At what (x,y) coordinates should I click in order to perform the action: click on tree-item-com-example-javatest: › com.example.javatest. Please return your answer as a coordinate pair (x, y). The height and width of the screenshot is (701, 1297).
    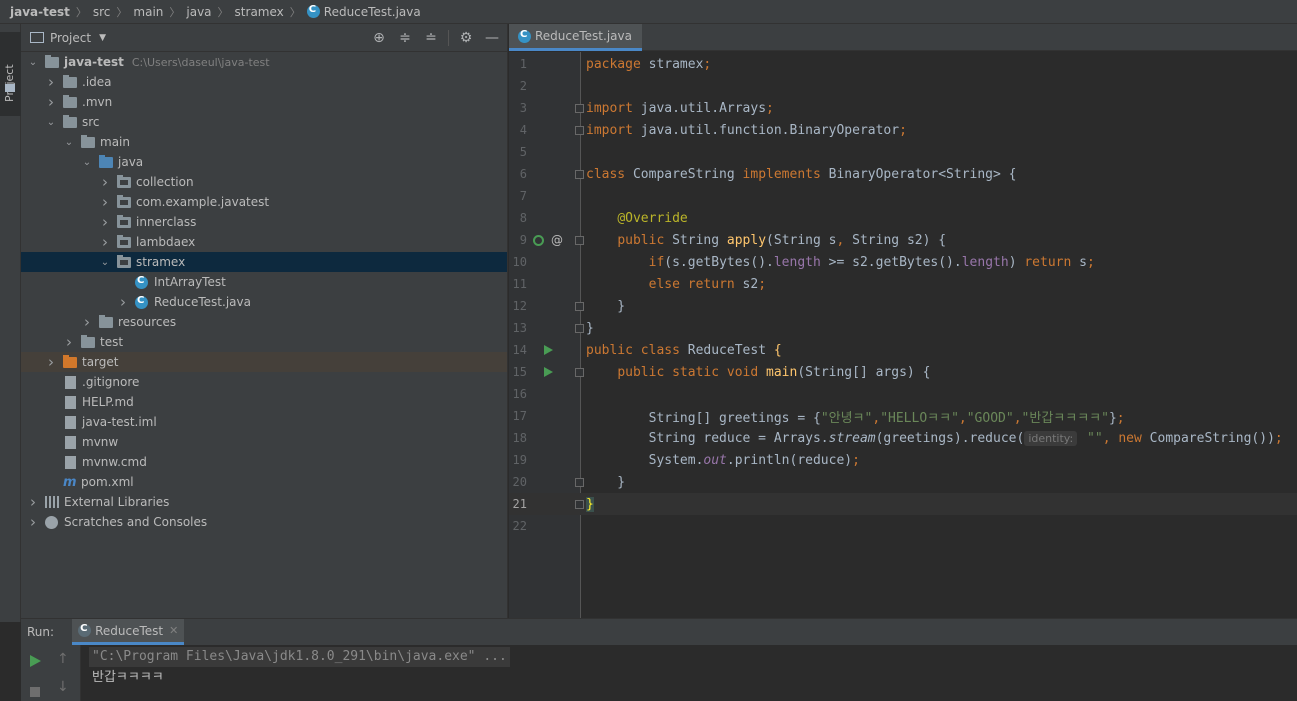
    Looking at the image, I should click on (264, 202).